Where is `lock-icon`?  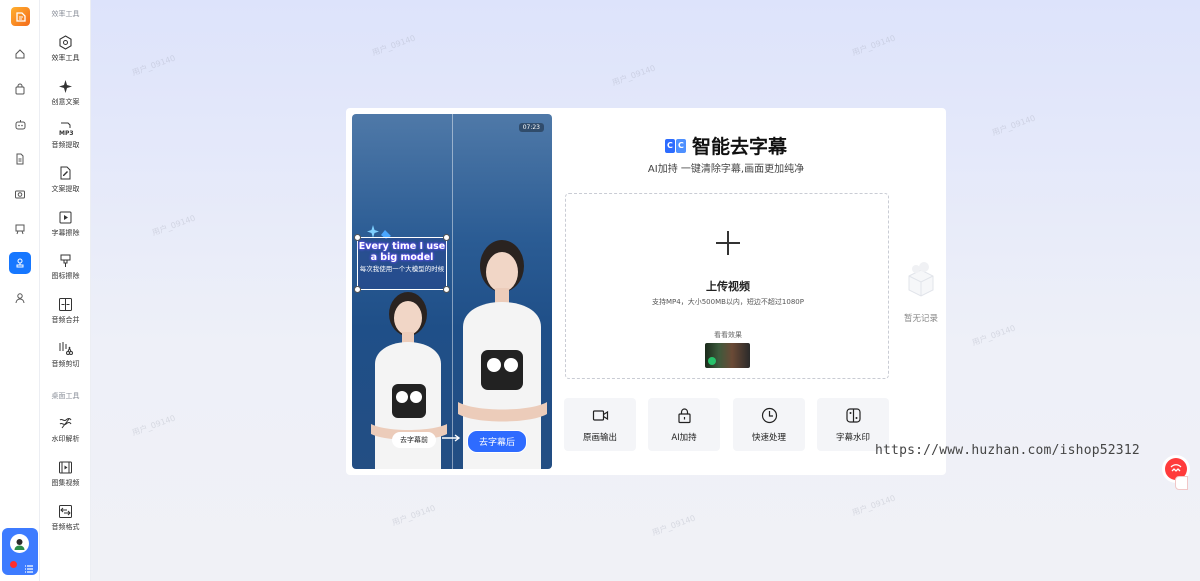
lock-icon is located at coordinates (684, 416).